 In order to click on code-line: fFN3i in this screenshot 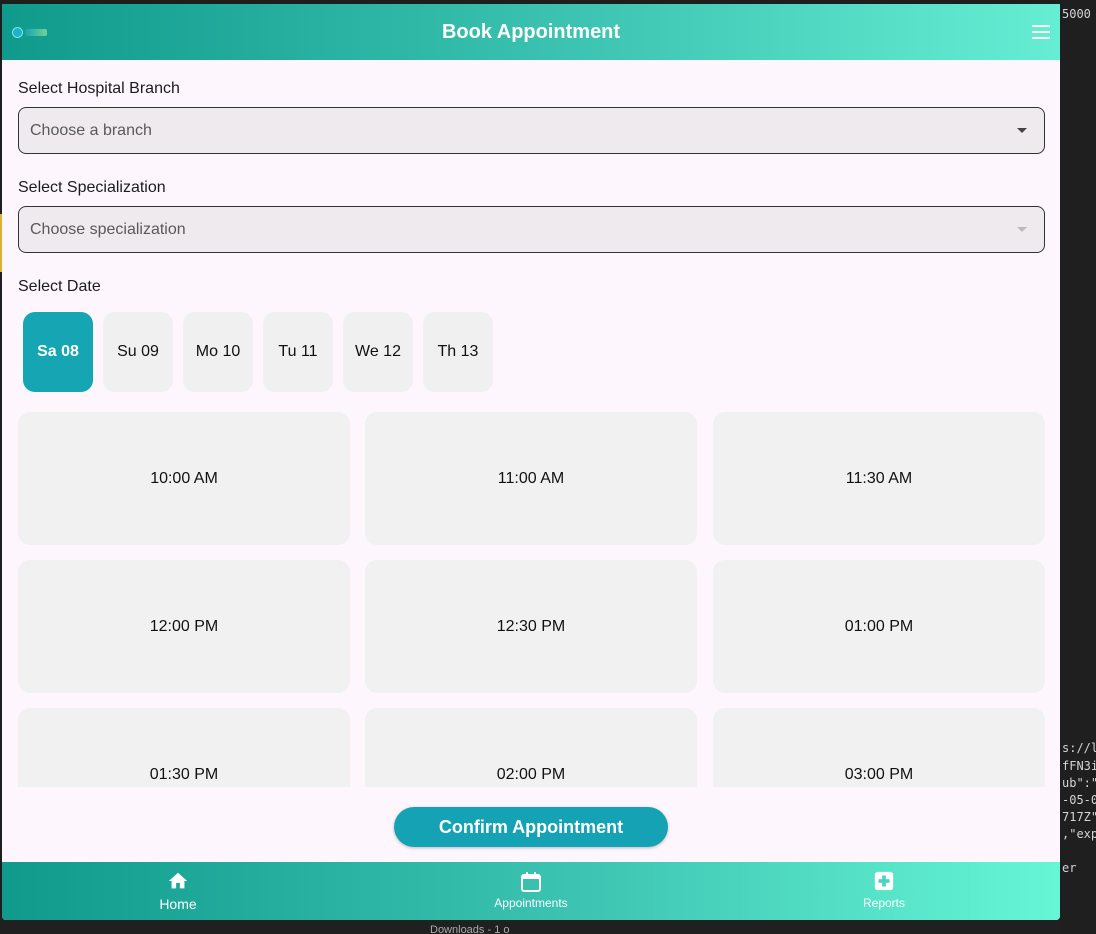, I will do `click(1079, 766)`.